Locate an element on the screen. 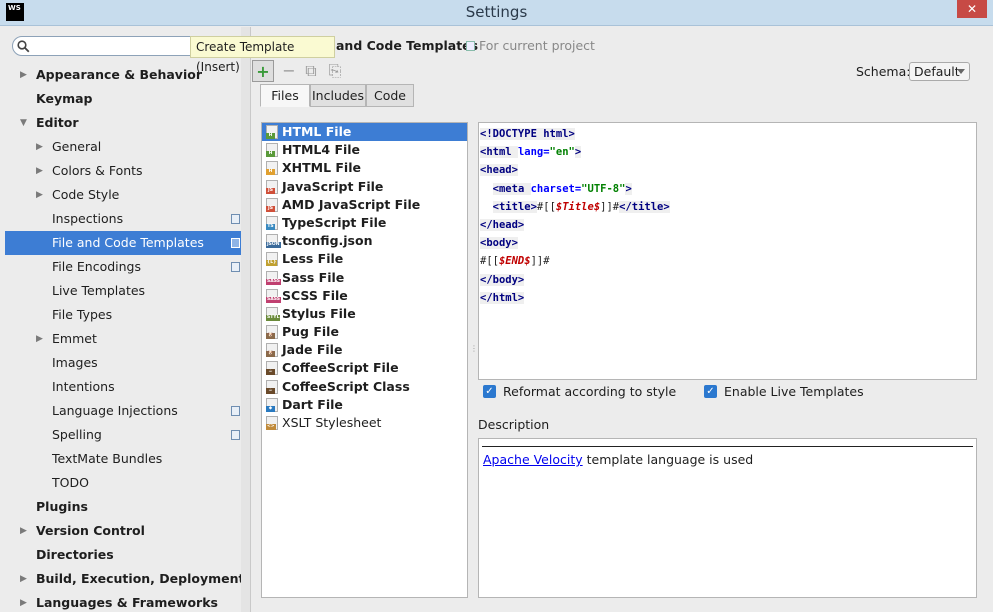 Image resolution: width=993 pixels, height=612 pixels. code-line: </html> is located at coordinates (728, 298).